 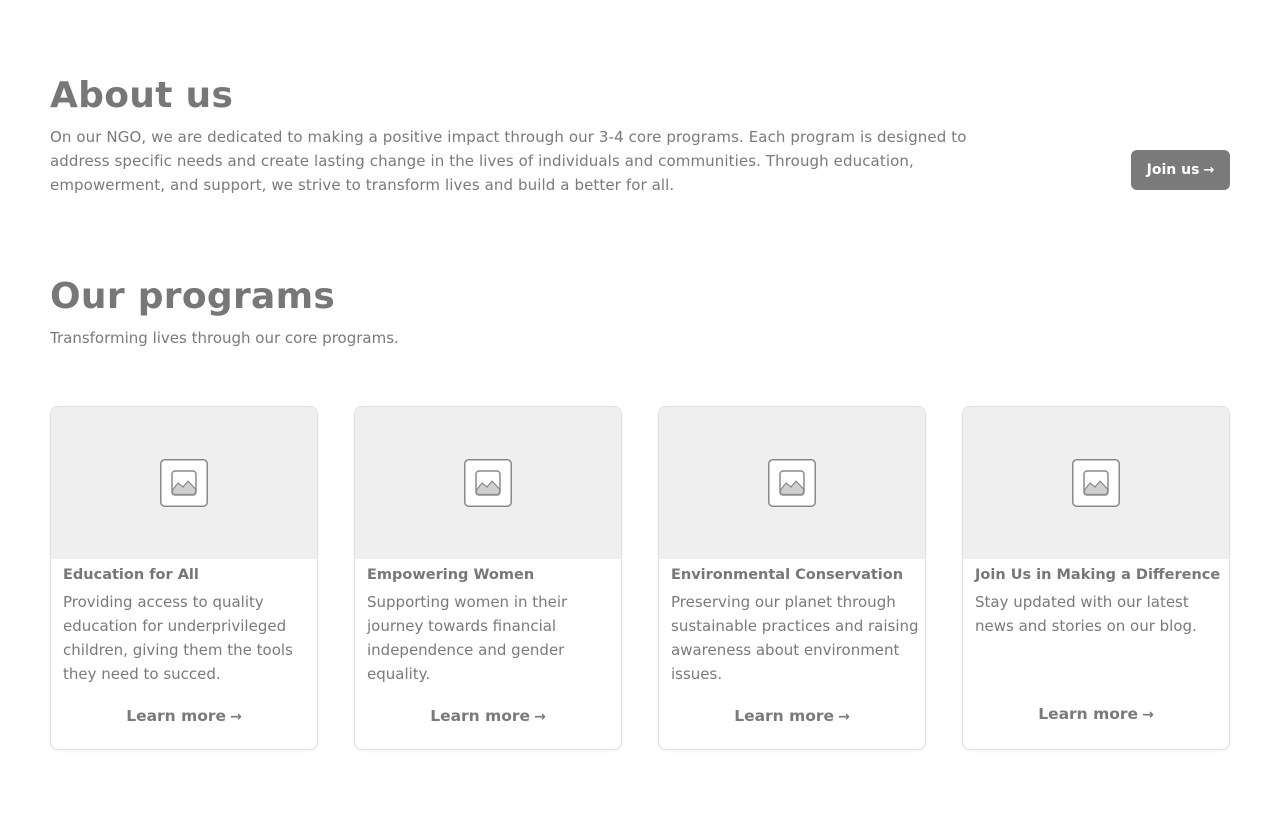 I want to click on join-us-button: Join us →, so click(x=1180, y=170).